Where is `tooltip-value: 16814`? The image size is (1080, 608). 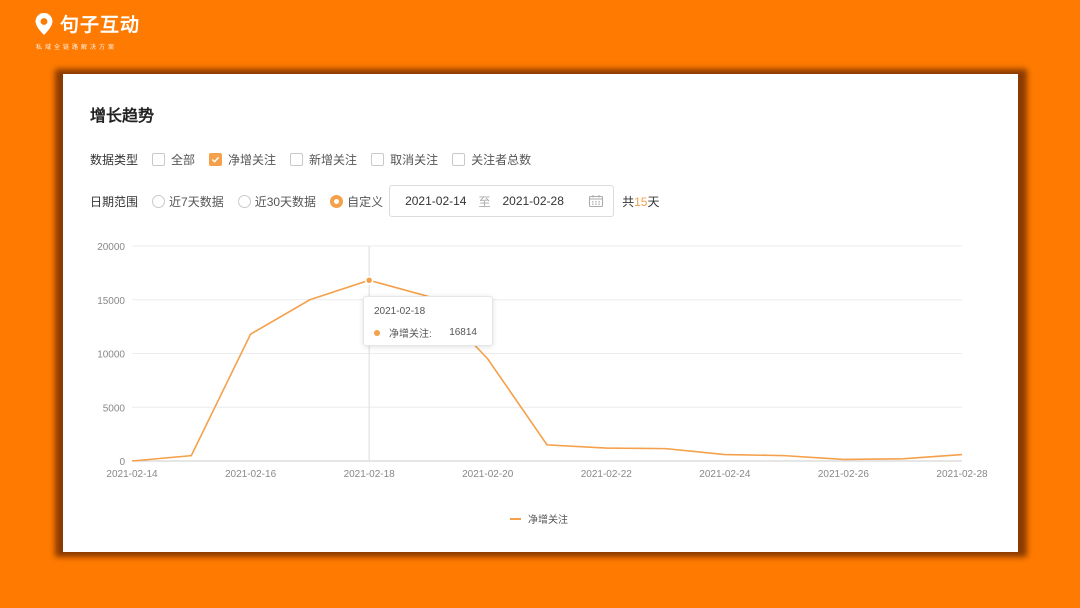 tooltip-value: 16814 is located at coordinates (463, 332).